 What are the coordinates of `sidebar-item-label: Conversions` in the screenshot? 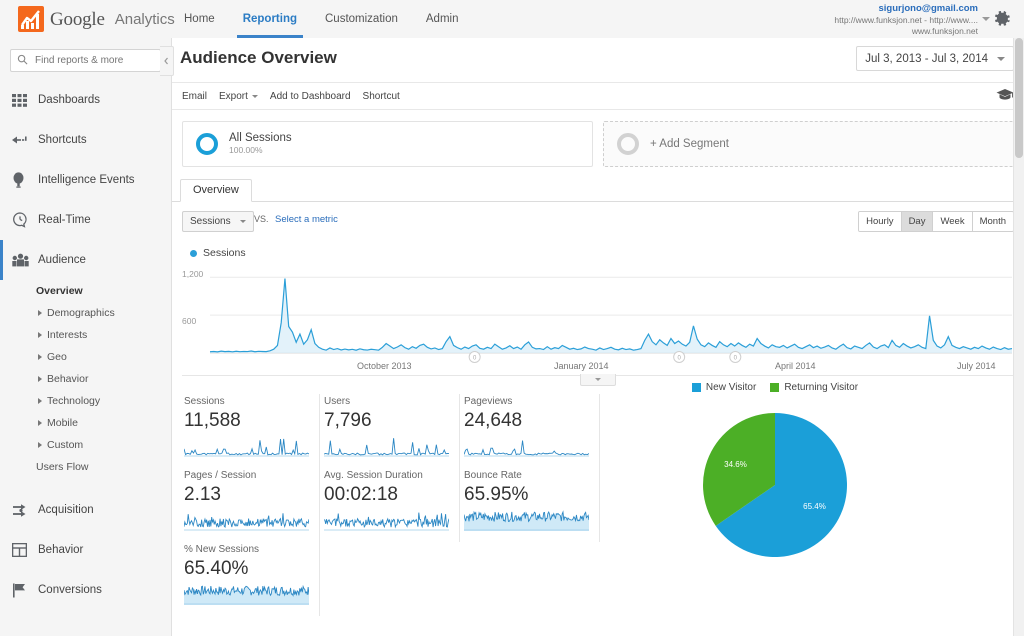 It's located at (70, 590).